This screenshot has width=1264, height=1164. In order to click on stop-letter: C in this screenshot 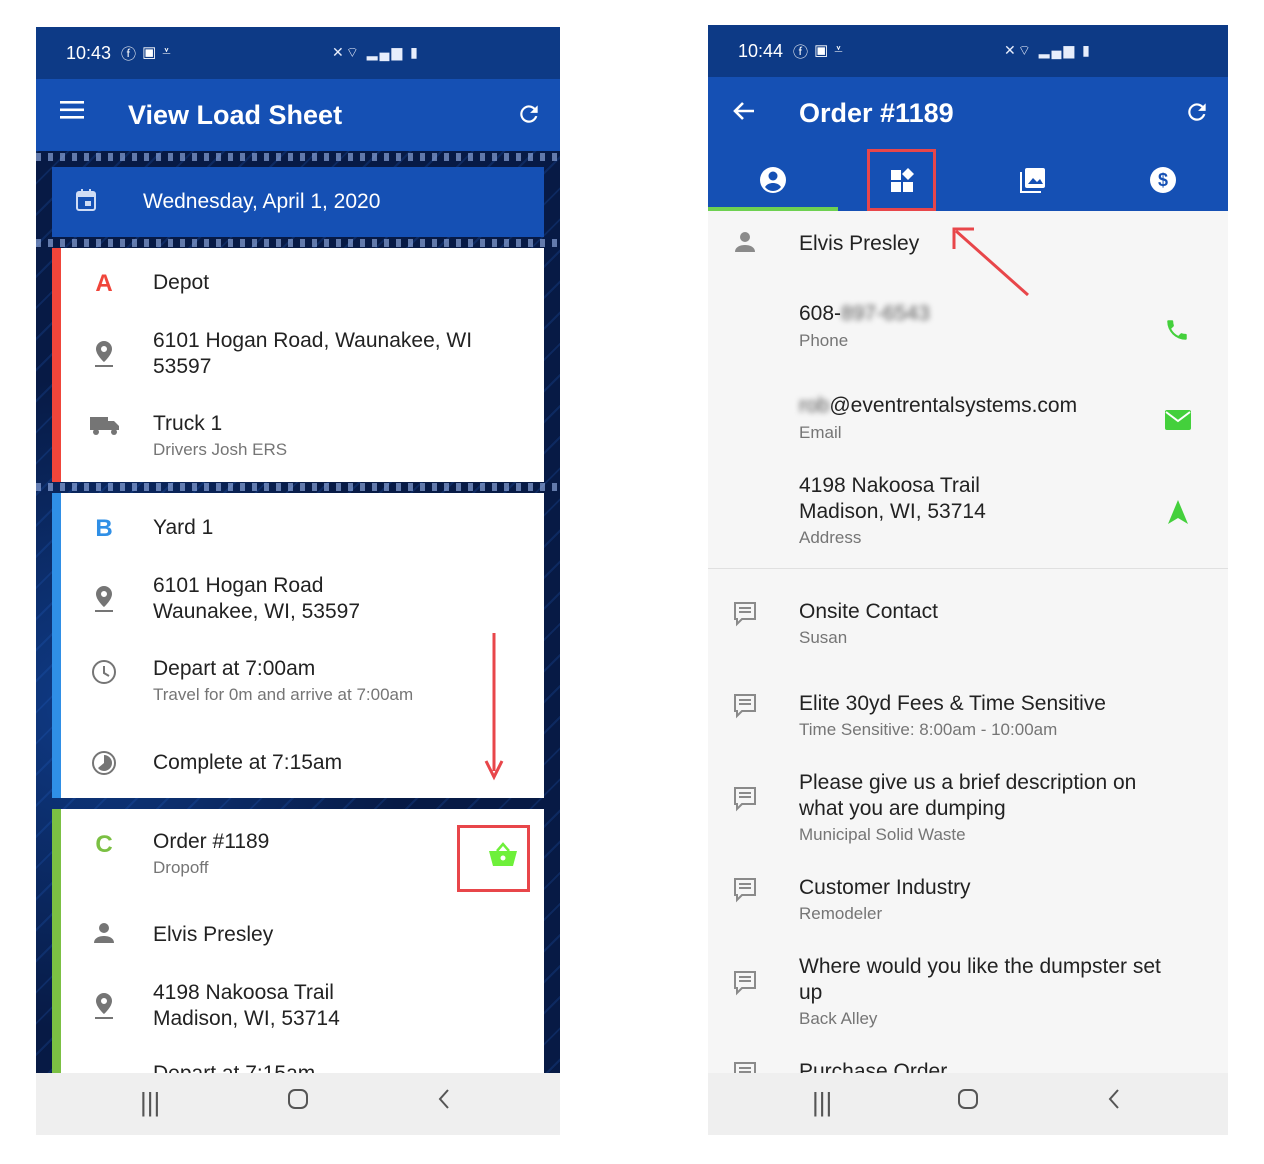, I will do `click(104, 844)`.